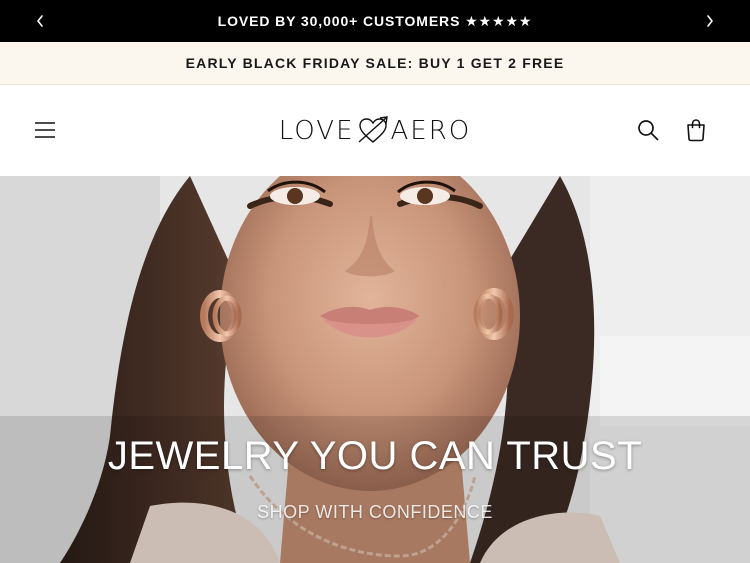 Image resolution: width=750 pixels, height=563 pixels. I want to click on search-icon, so click(648, 130).